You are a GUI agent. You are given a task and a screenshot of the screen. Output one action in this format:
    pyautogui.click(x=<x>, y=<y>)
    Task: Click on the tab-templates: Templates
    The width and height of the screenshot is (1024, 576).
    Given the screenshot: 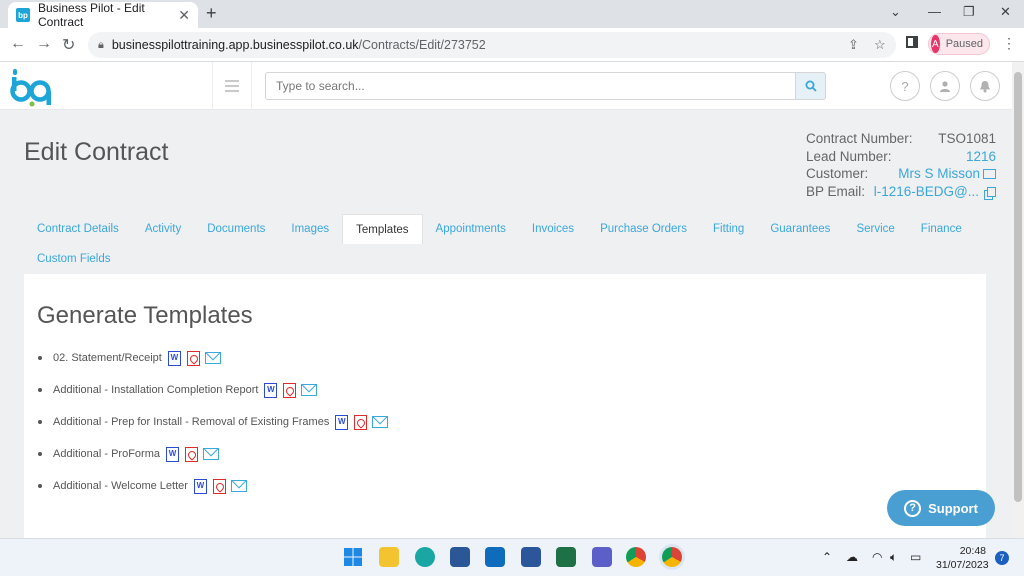 What is the action you would take?
    pyautogui.click(x=382, y=229)
    